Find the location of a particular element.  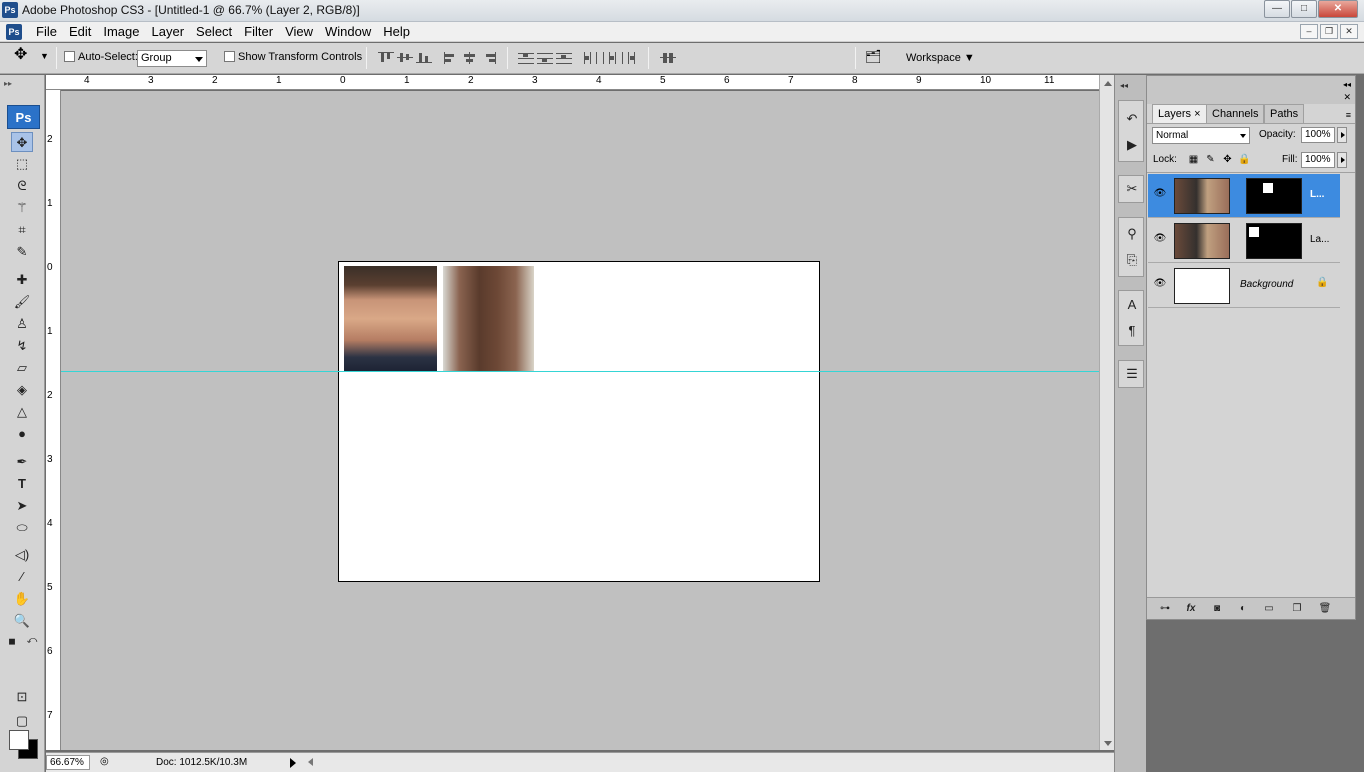

distribute-bottom-icon is located at coordinates (564, 58).